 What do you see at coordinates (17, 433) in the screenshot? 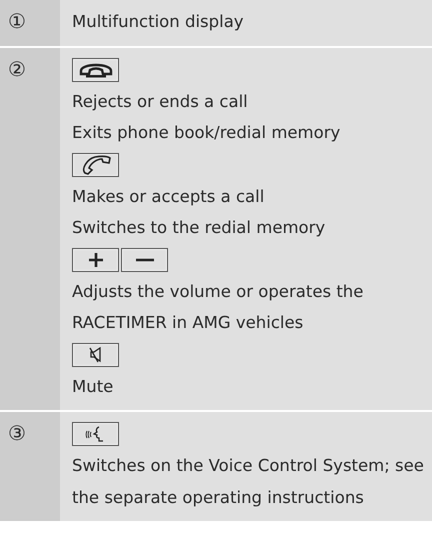
I see `item-number: ③` at bounding box center [17, 433].